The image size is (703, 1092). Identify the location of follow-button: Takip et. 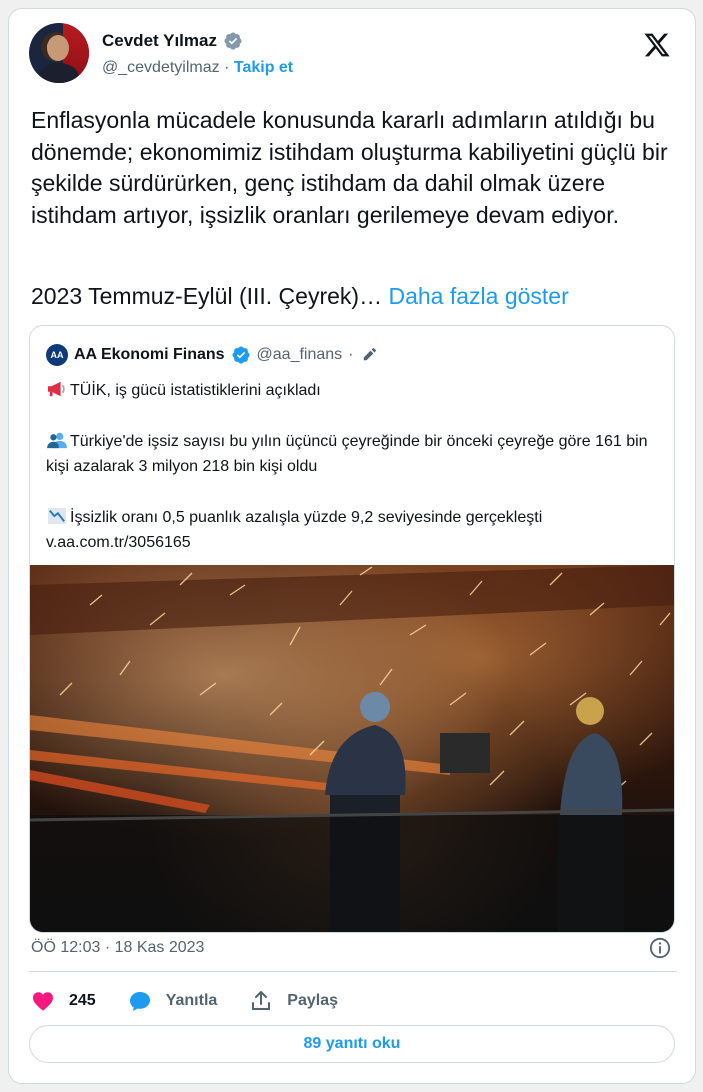
(263, 67).